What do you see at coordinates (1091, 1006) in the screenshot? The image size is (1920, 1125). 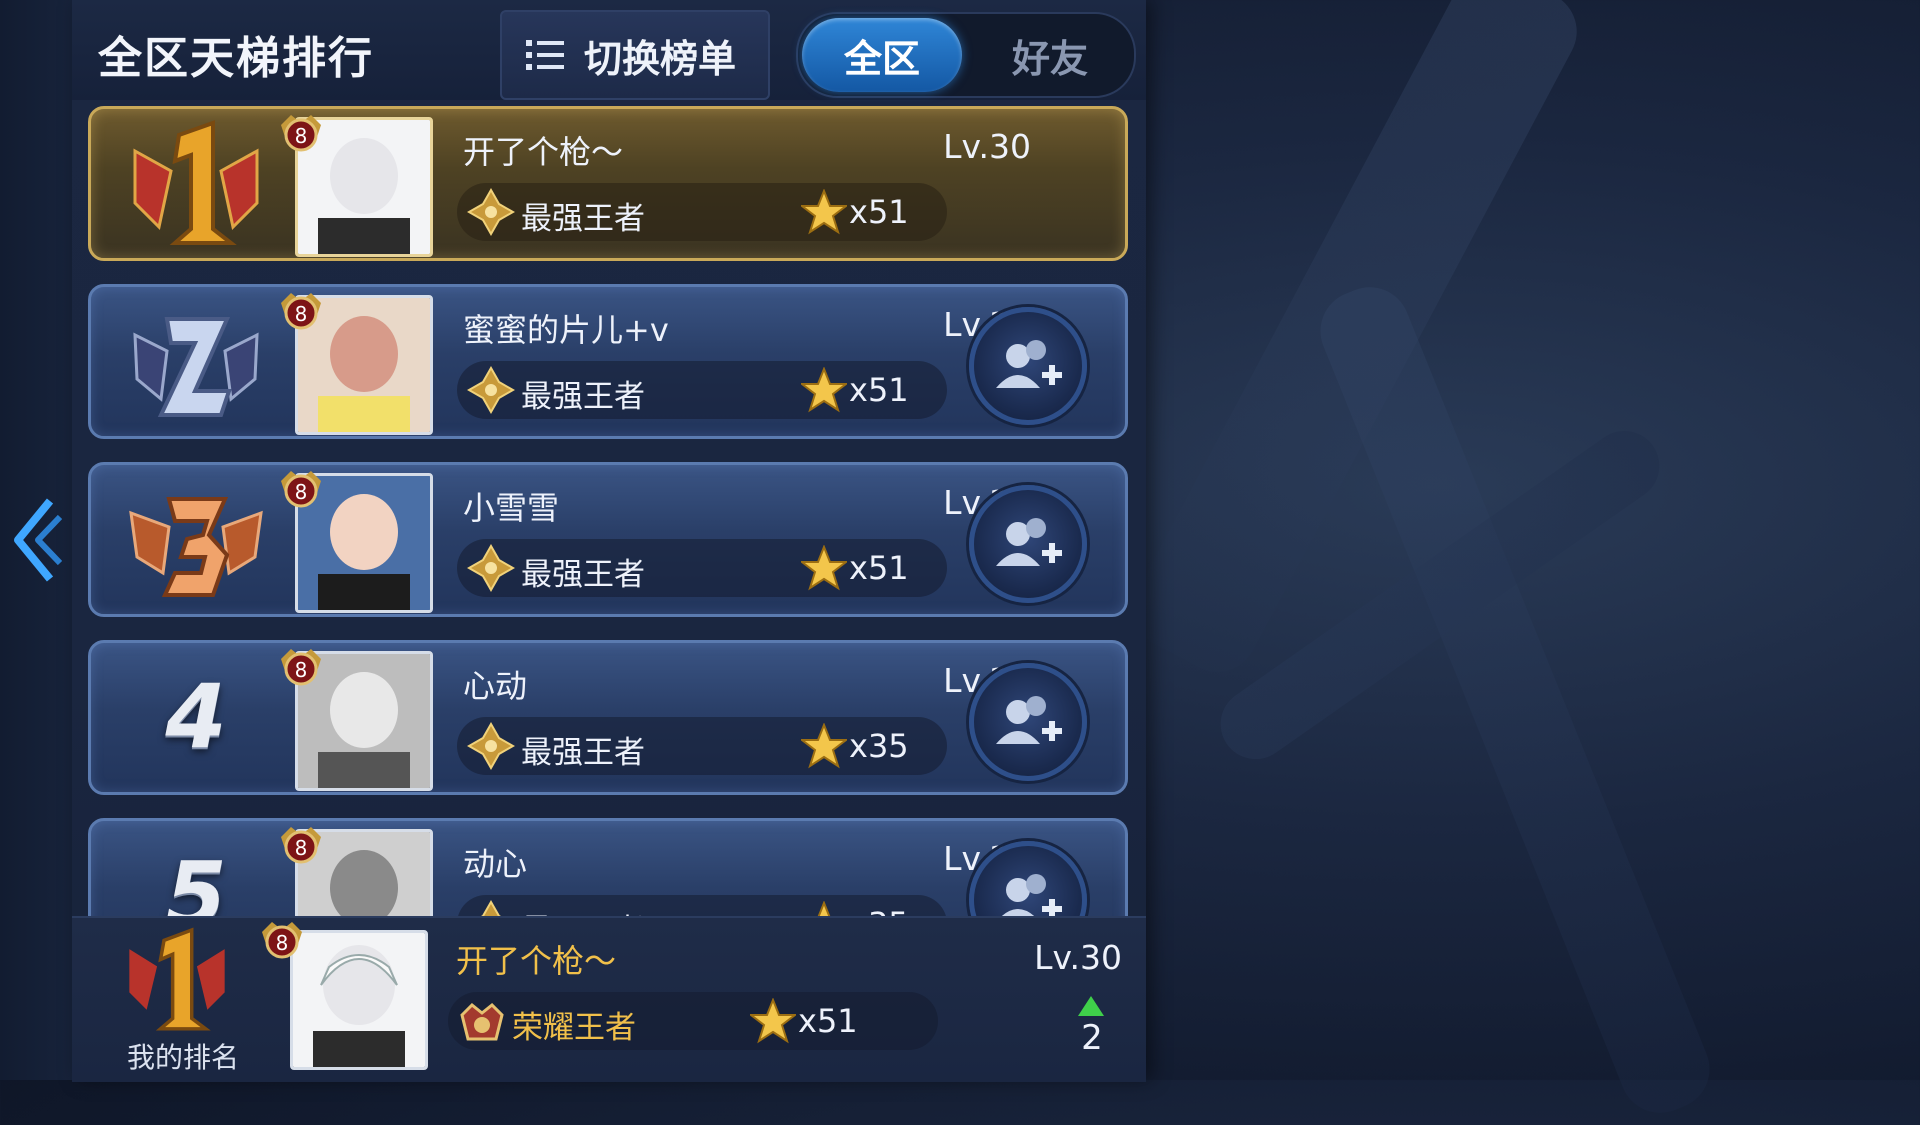 I see `rank-up-arrow-icon` at bounding box center [1091, 1006].